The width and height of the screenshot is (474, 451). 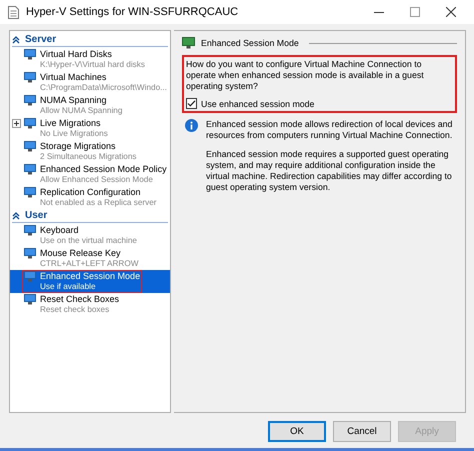 I want to click on tree-item: Enhanced Session Mode Policy Allow Enhanced Session Mode, so click(x=90, y=174).